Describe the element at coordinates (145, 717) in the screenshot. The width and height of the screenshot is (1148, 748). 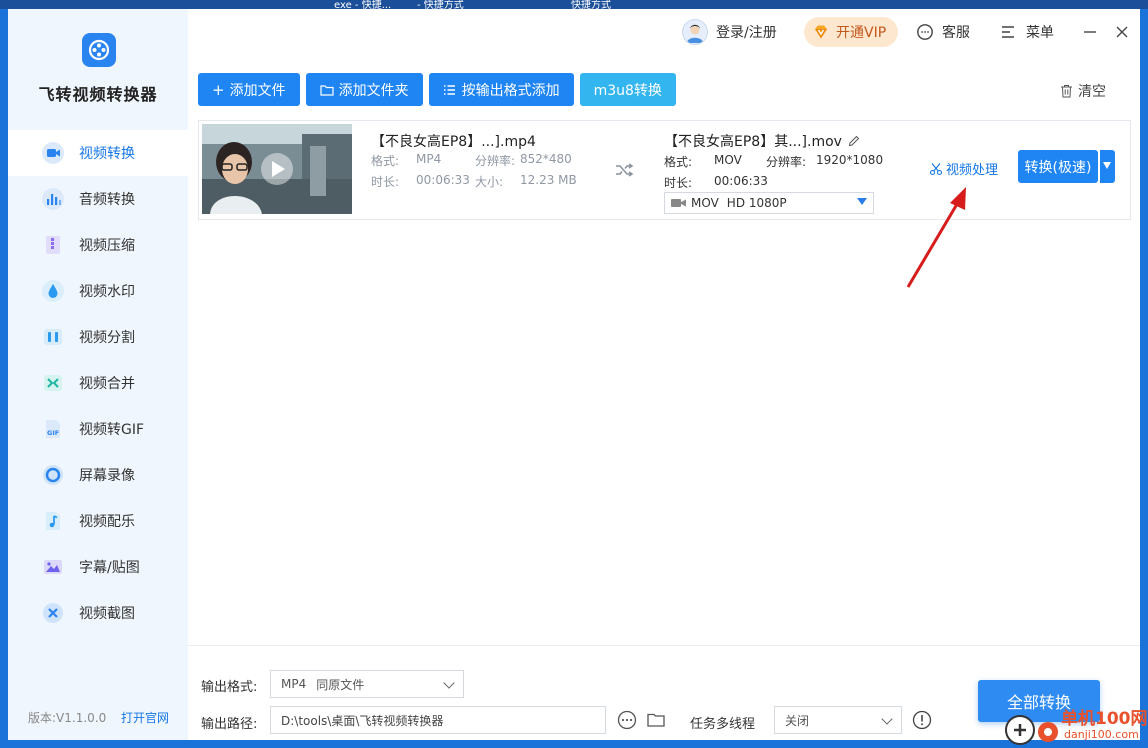
I see `open-website-link: 打开官网` at that location.